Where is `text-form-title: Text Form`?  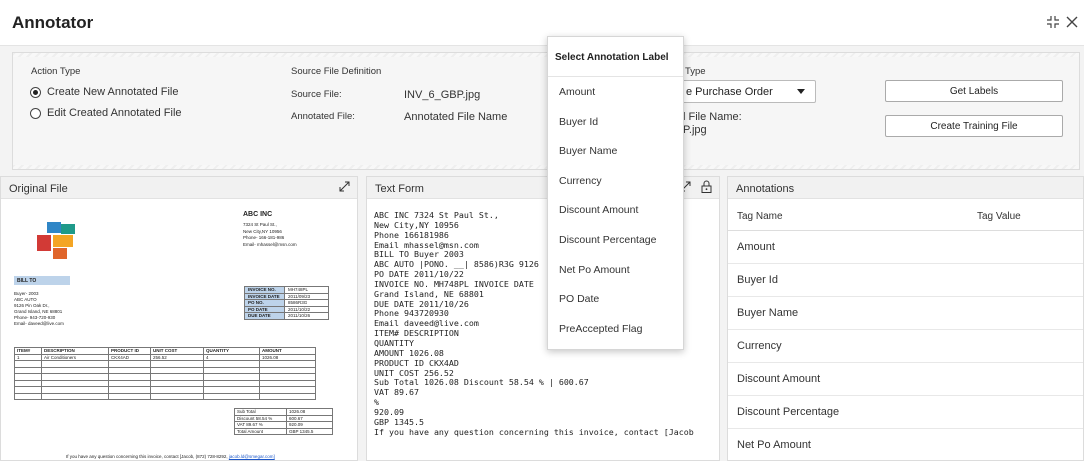 text-form-title: Text Form is located at coordinates (399, 189).